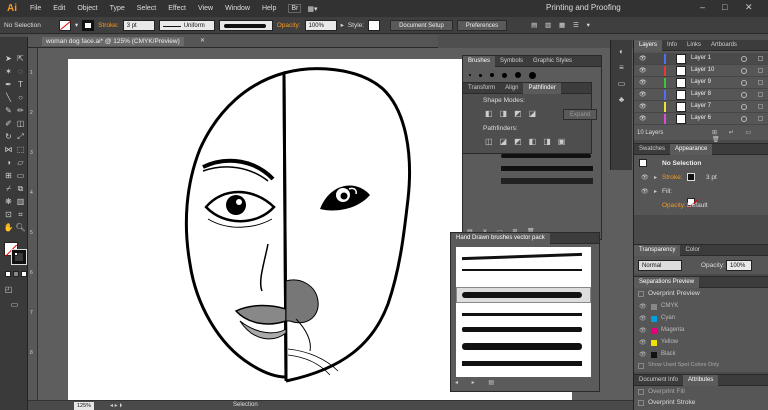  I want to click on artboard-nav-icons: ◂ ▸ ⏵, so click(116, 406).